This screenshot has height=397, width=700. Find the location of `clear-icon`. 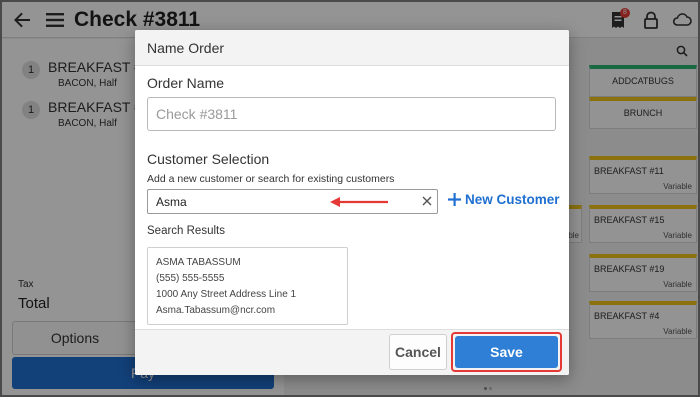

clear-icon is located at coordinates (427, 201).